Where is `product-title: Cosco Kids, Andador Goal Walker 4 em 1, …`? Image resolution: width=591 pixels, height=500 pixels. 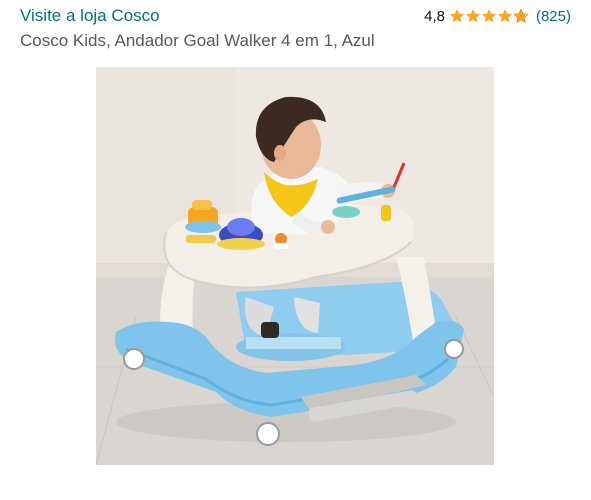
product-title: Cosco Kids, Andador Goal Walker 4 em 1, … is located at coordinates (197, 40).